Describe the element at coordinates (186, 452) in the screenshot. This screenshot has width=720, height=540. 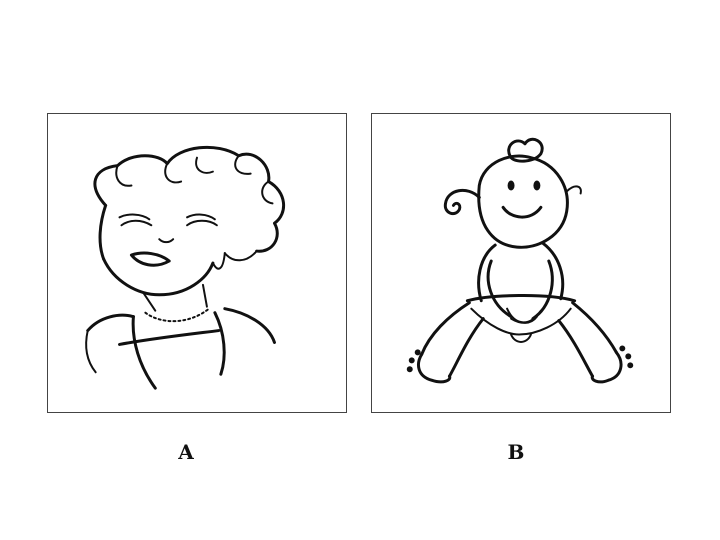
I see `caption-a: A` at that location.